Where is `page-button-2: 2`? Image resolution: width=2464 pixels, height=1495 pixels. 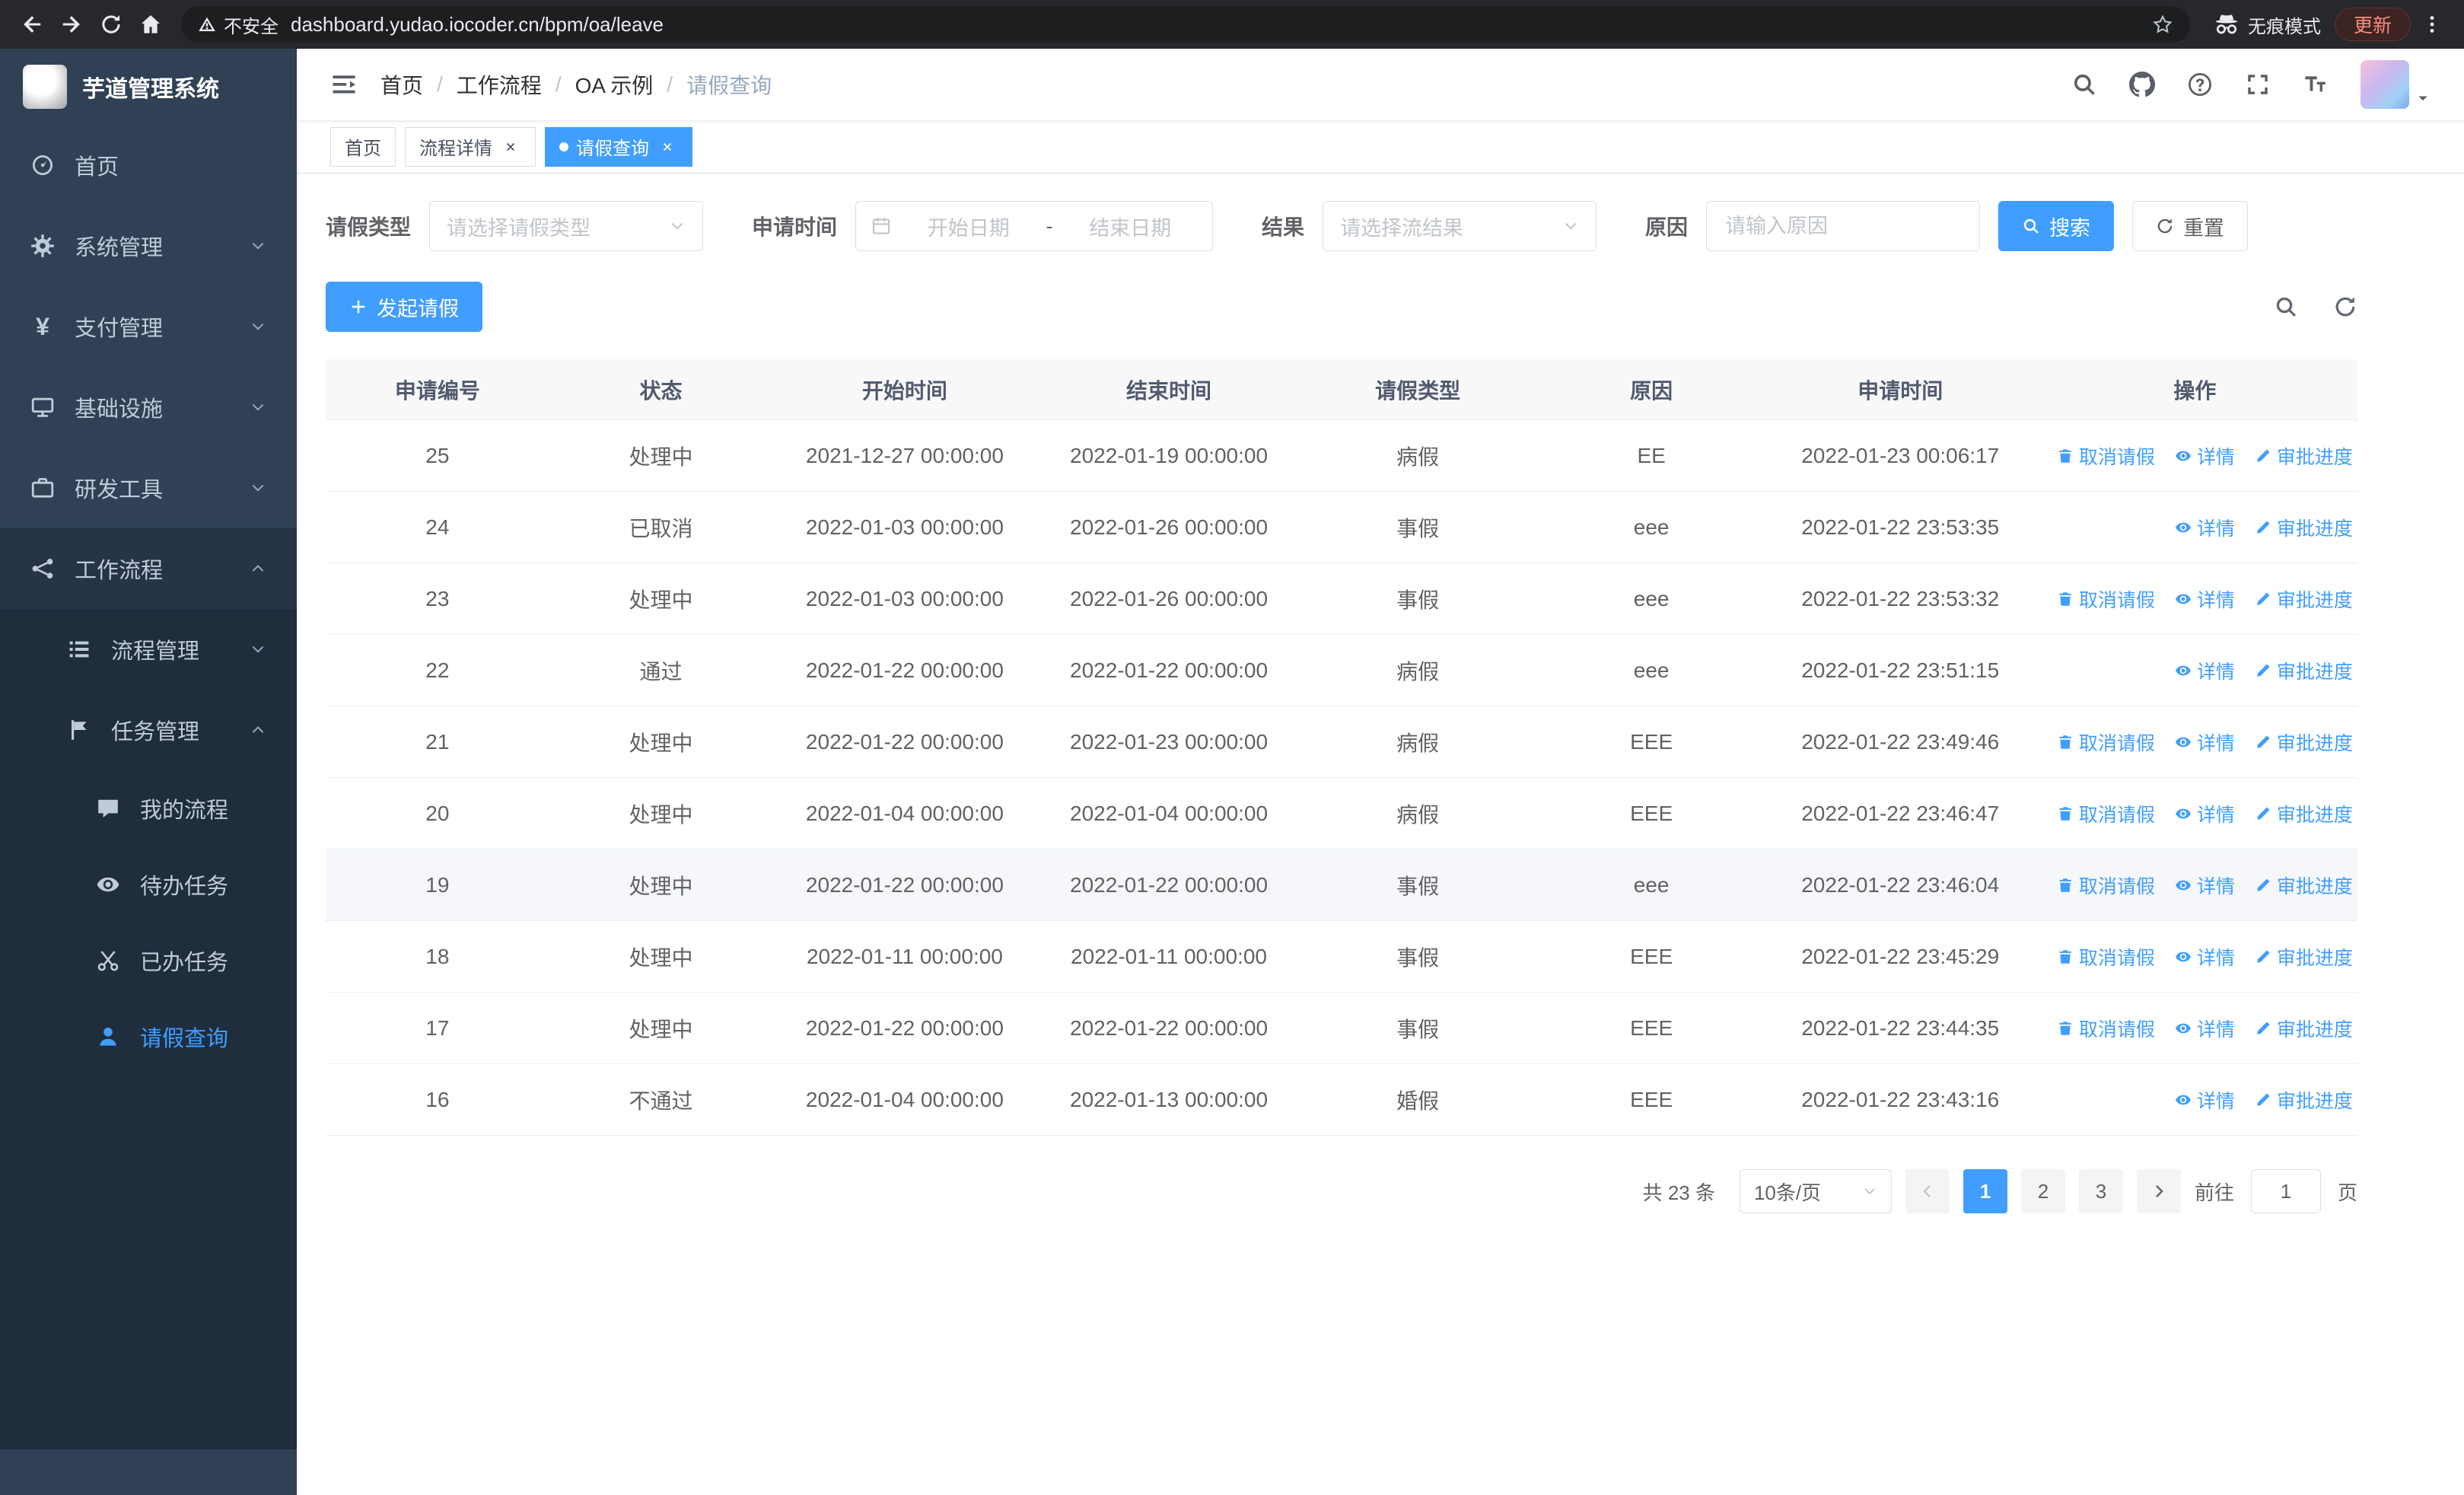
page-button-2: 2 is located at coordinates (2042, 1191).